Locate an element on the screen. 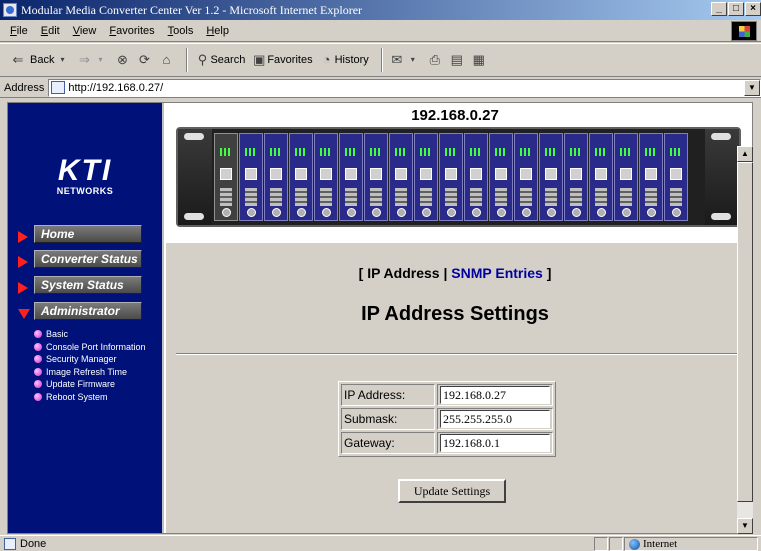 The width and height of the screenshot is (761, 551). refresh-button: ⟳ is located at coordinates (144, 60).